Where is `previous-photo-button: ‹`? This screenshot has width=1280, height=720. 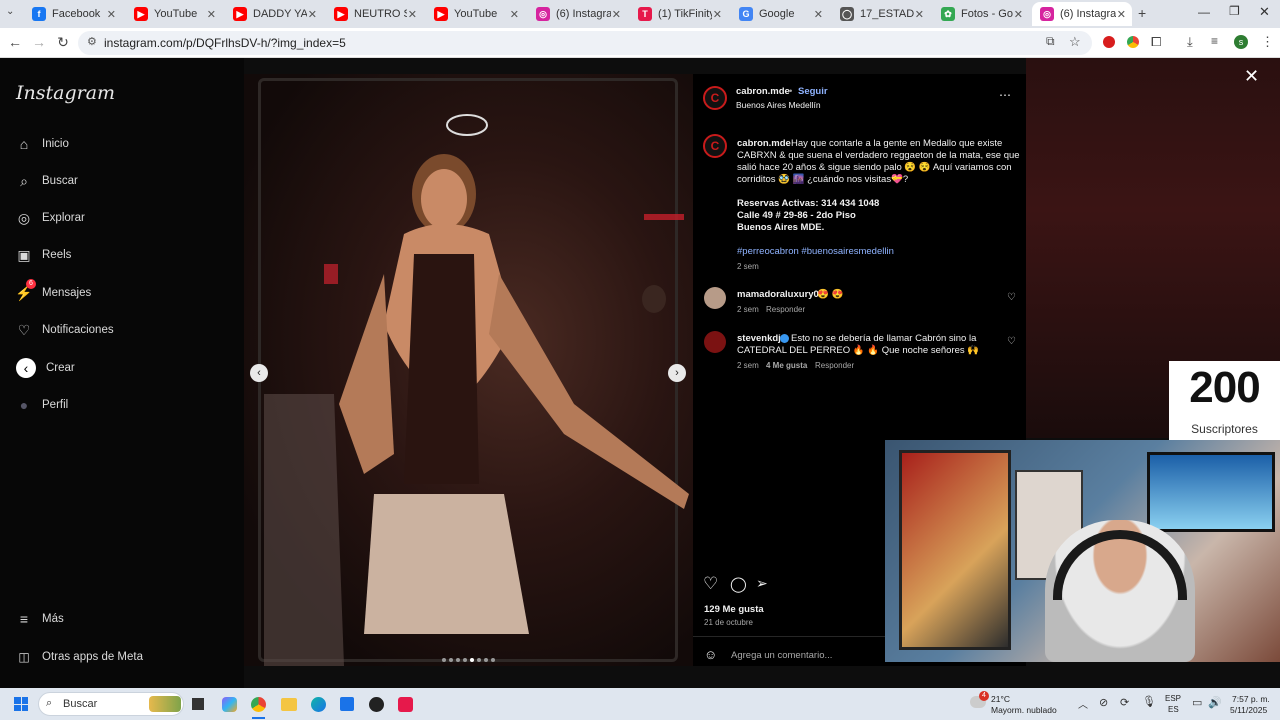
previous-photo-button: ‹ is located at coordinates (259, 373).